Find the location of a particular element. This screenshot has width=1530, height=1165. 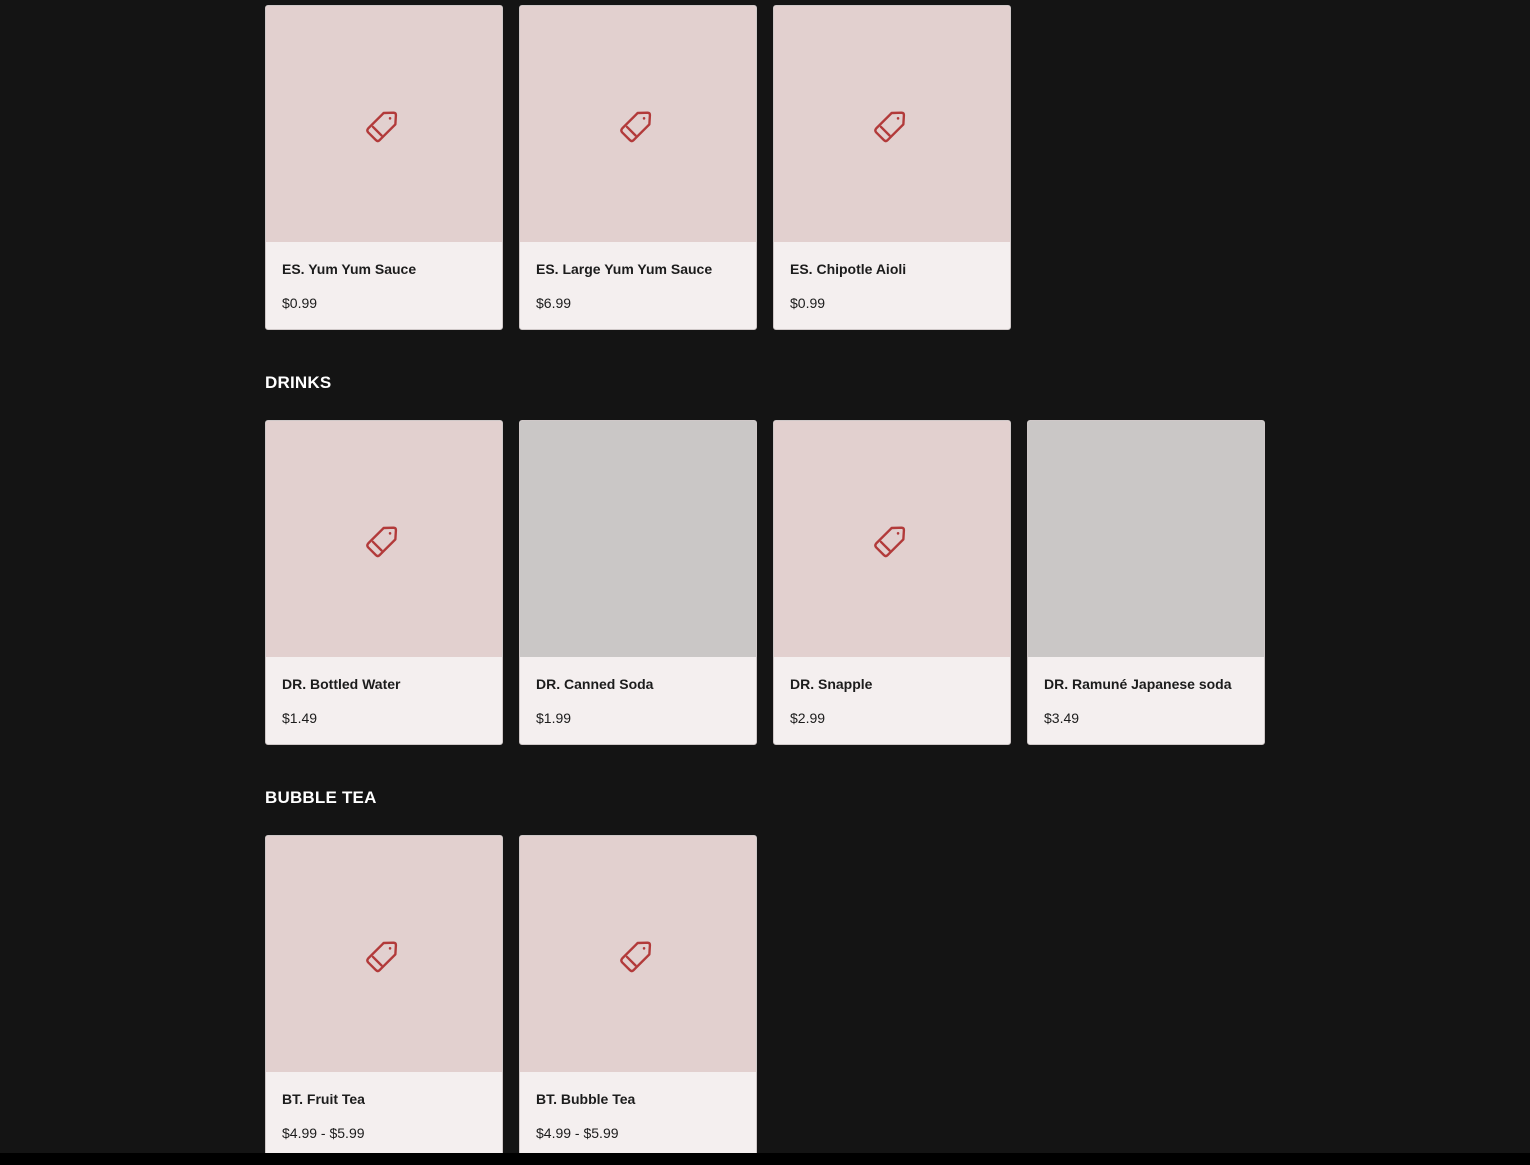

section-title-bubble-tea: BUBBLE TEA is located at coordinates (321, 797).